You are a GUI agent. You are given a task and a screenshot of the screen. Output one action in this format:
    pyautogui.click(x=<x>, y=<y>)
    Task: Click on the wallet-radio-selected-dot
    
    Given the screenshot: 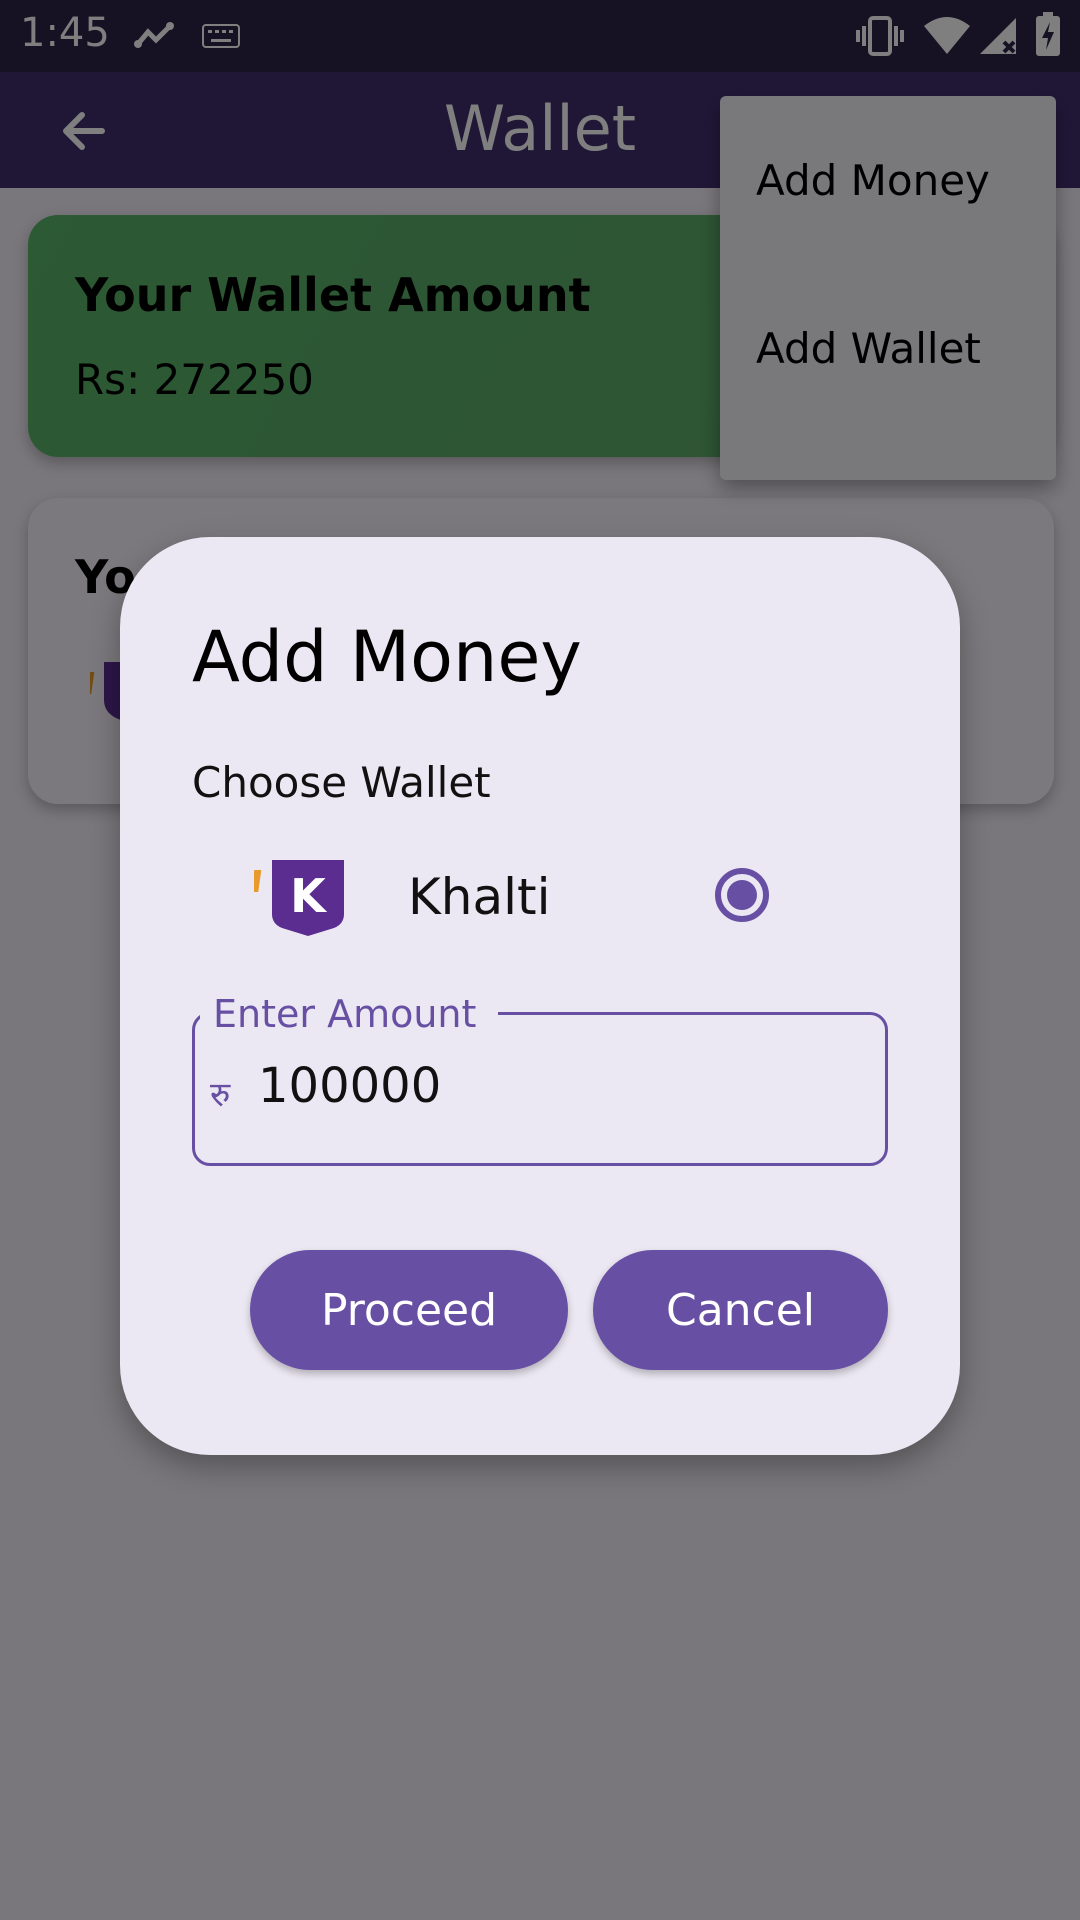 What is the action you would take?
    pyautogui.click(x=742, y=895)
    